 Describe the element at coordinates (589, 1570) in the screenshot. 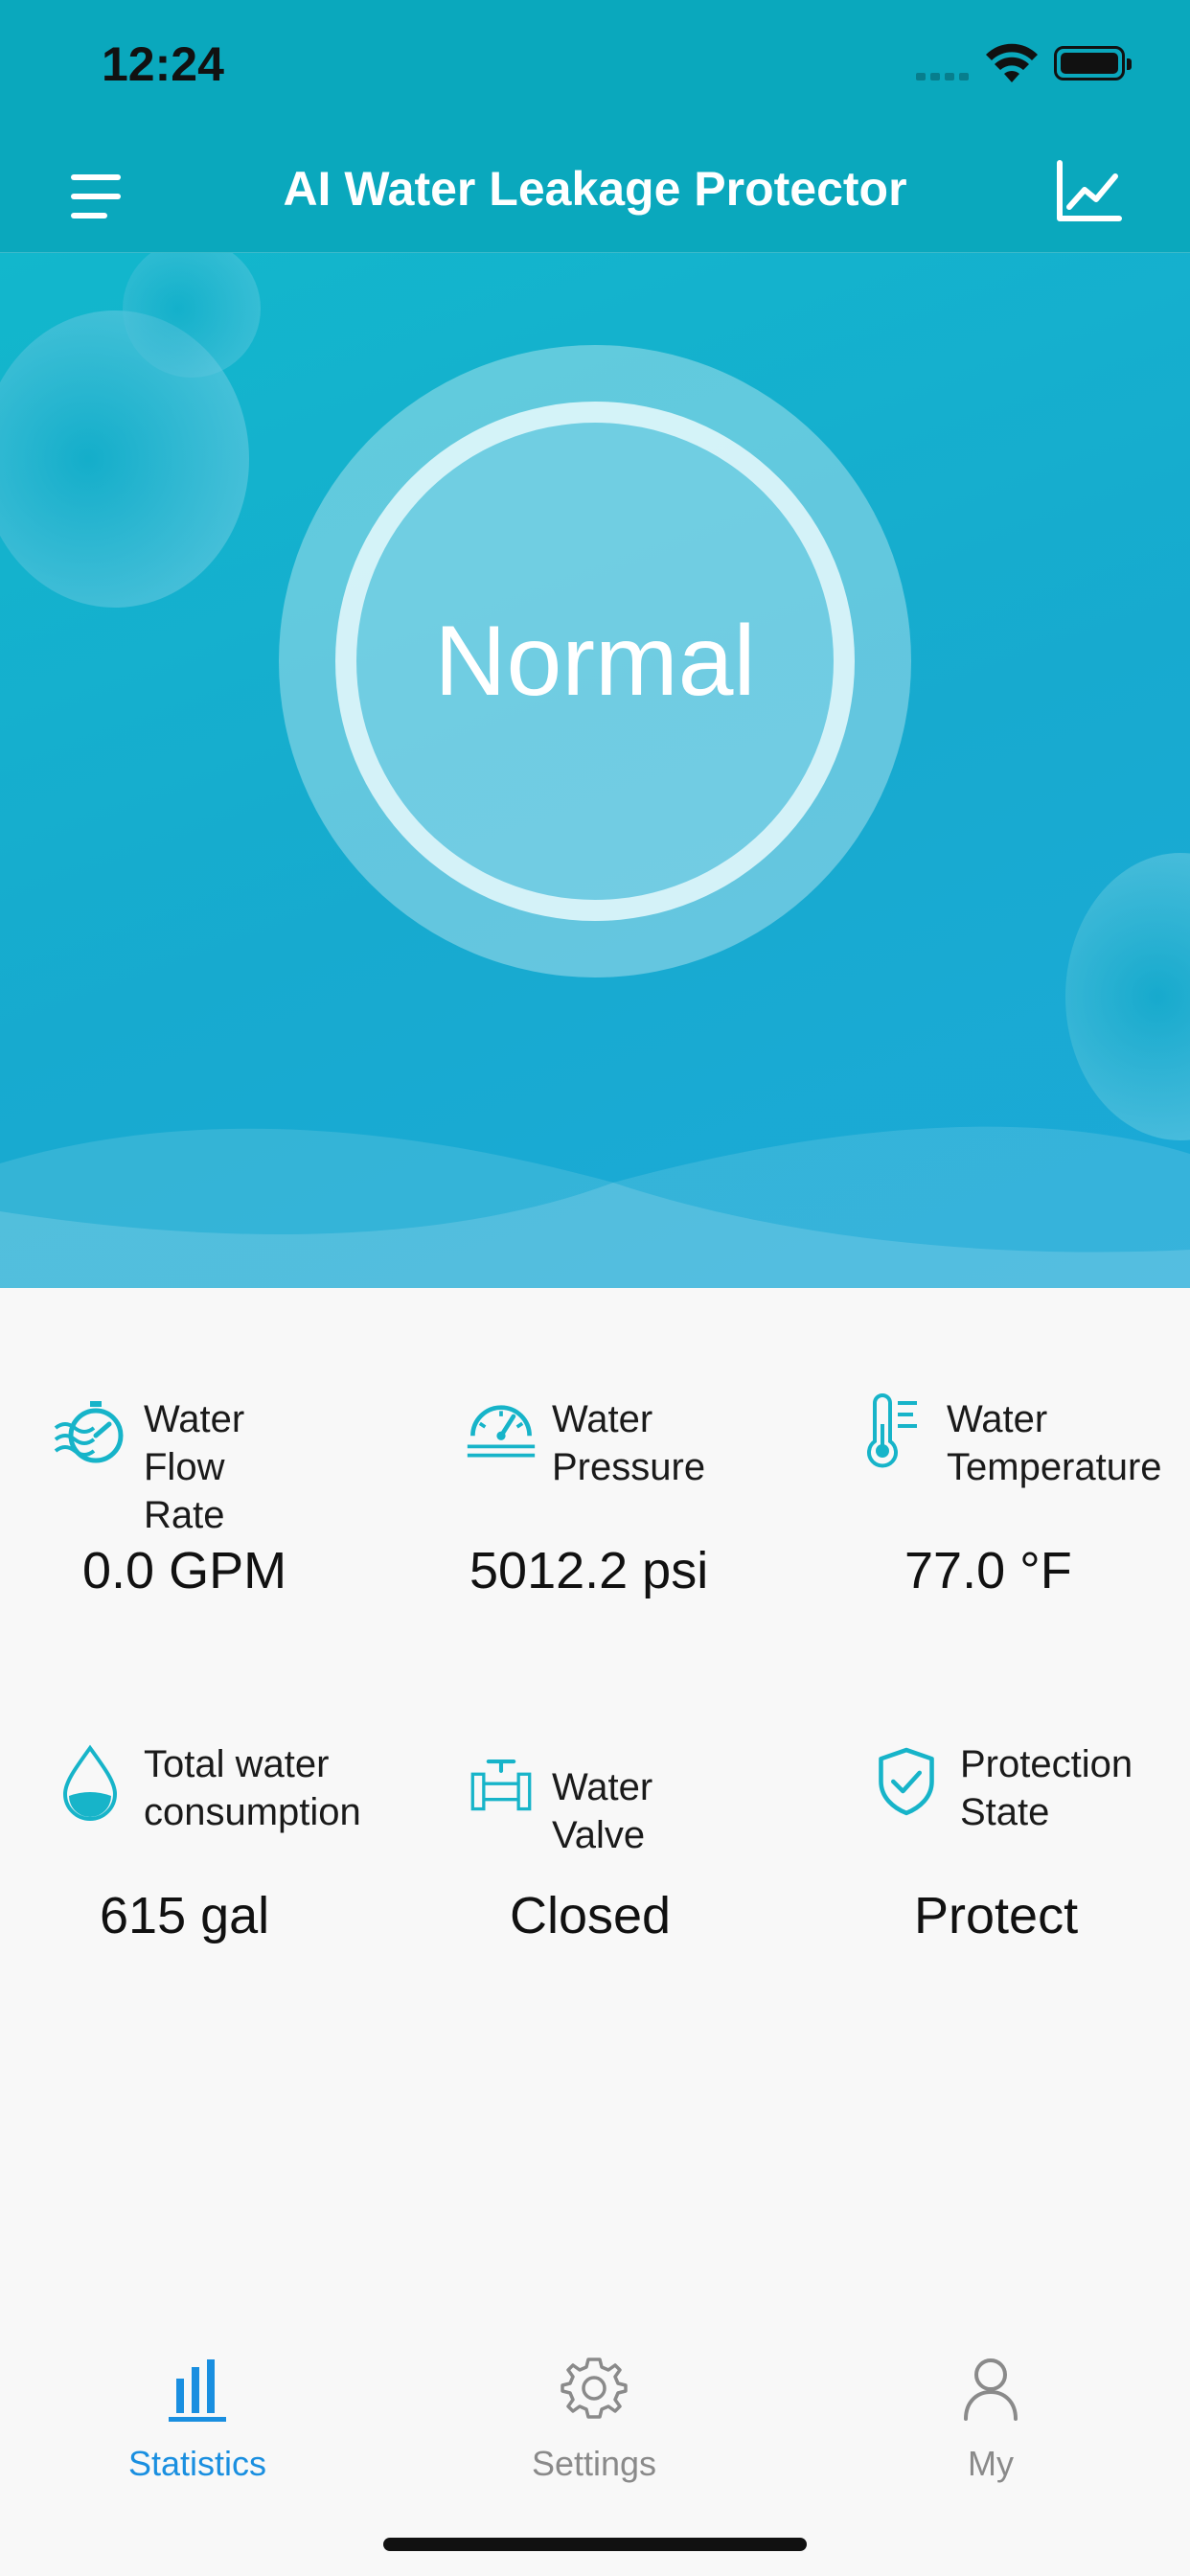

I see `stat-value: 5012.2 psi` at that location.